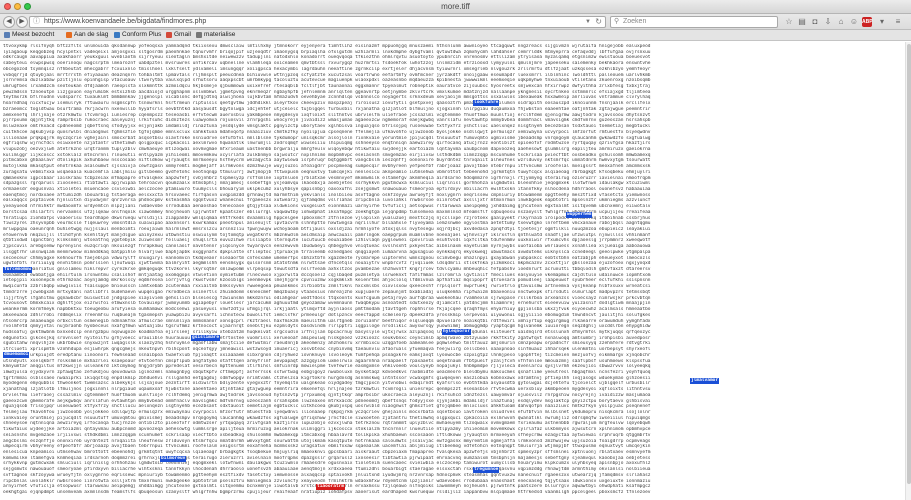 The width and height of the screenshot is (911, 500). I want to click on bookmark-label: materialise, so click(220, 34).